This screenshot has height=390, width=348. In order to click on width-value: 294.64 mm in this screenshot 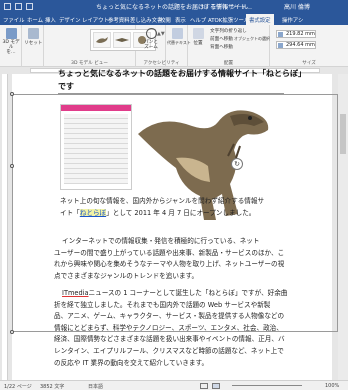, I will do `click(300, 45)`.